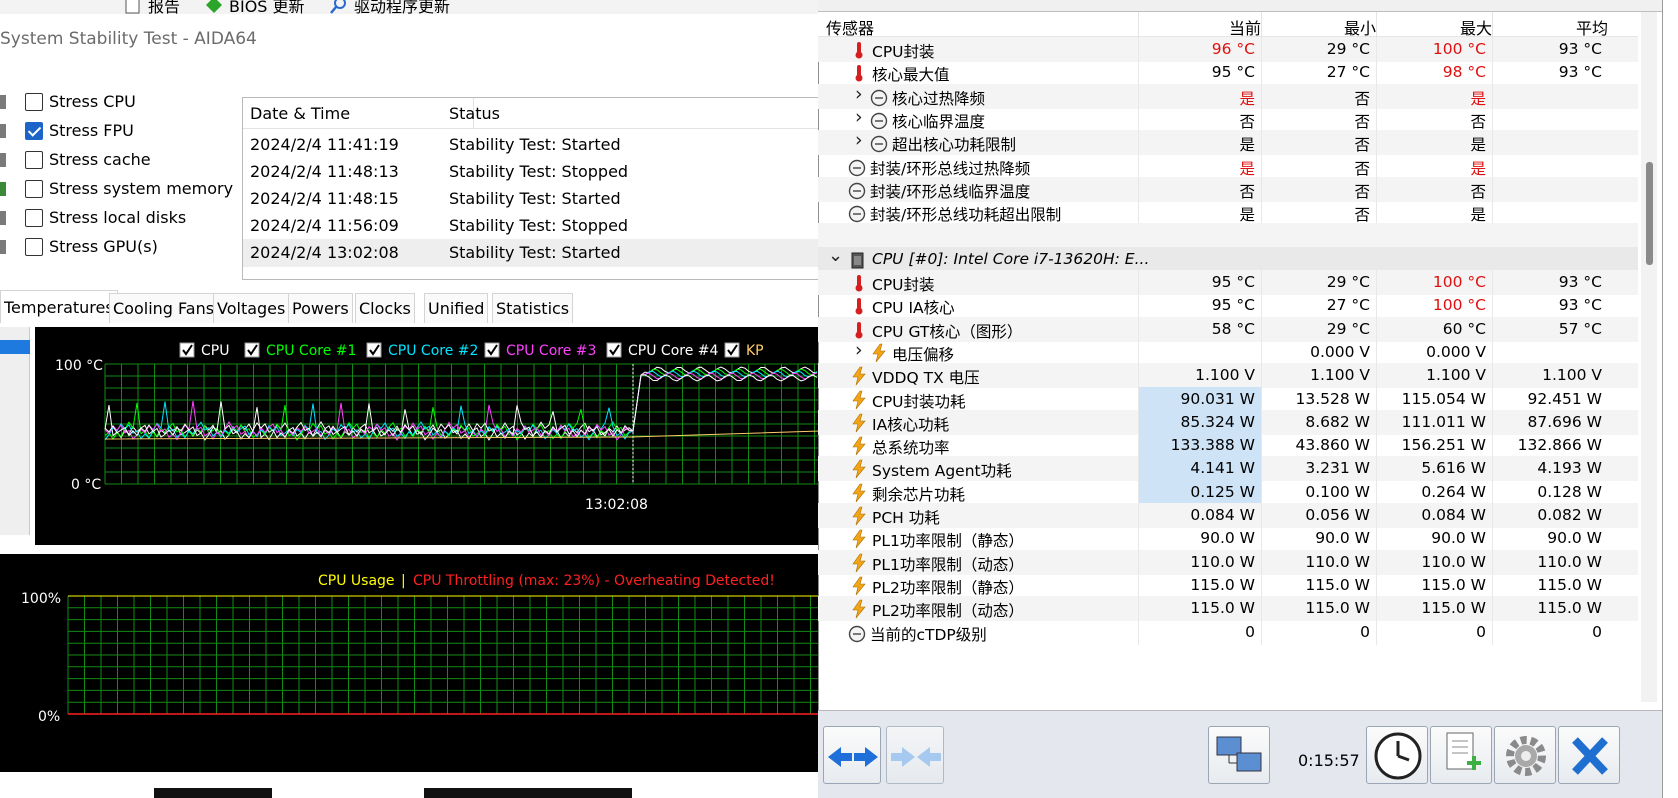 Image resolution: width=1678 pixels, height=798 pixels. I want to click on sensor-row: › 核心过热降频 是 否 是, so click(1228, 96).